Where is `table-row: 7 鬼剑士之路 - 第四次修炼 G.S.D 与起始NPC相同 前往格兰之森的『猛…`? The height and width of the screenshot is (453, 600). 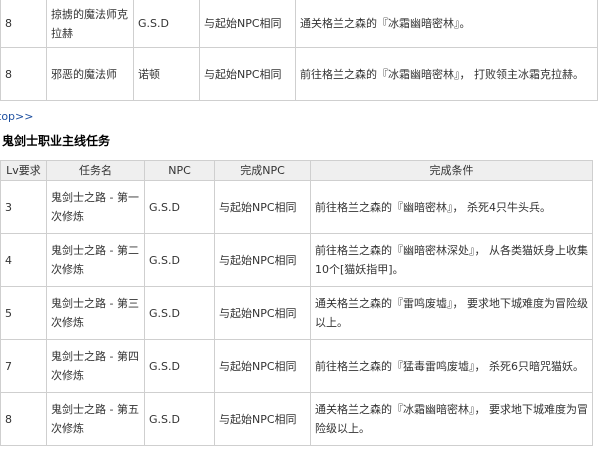 table-row: 7 鬼剑士之路 - 第四次修炼 G.S.D 与起始NPC相同 前往格兰之森的『猛… is located at coordinates (296, 366).